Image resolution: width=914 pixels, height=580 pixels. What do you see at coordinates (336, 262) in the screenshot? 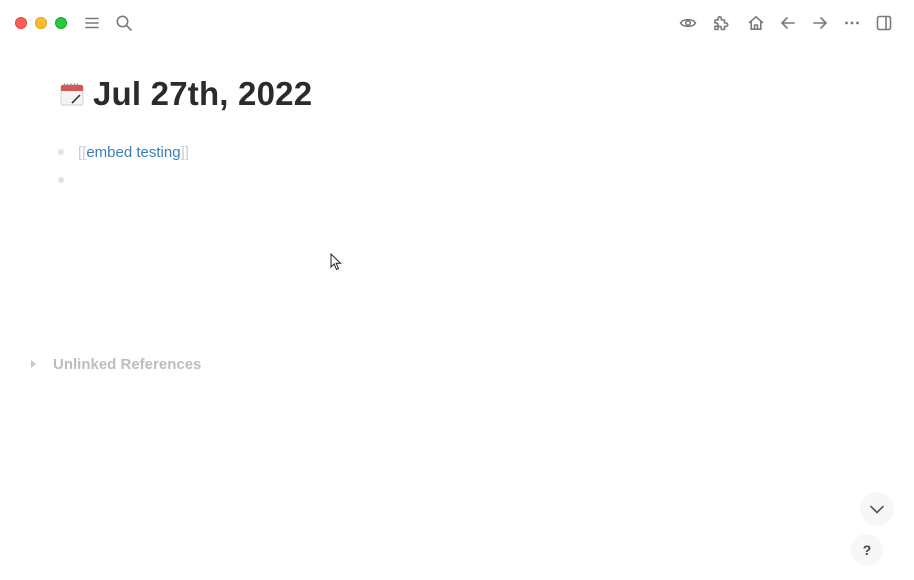
I see `mouse-pointer-icon` at bounding box center [336, 262].